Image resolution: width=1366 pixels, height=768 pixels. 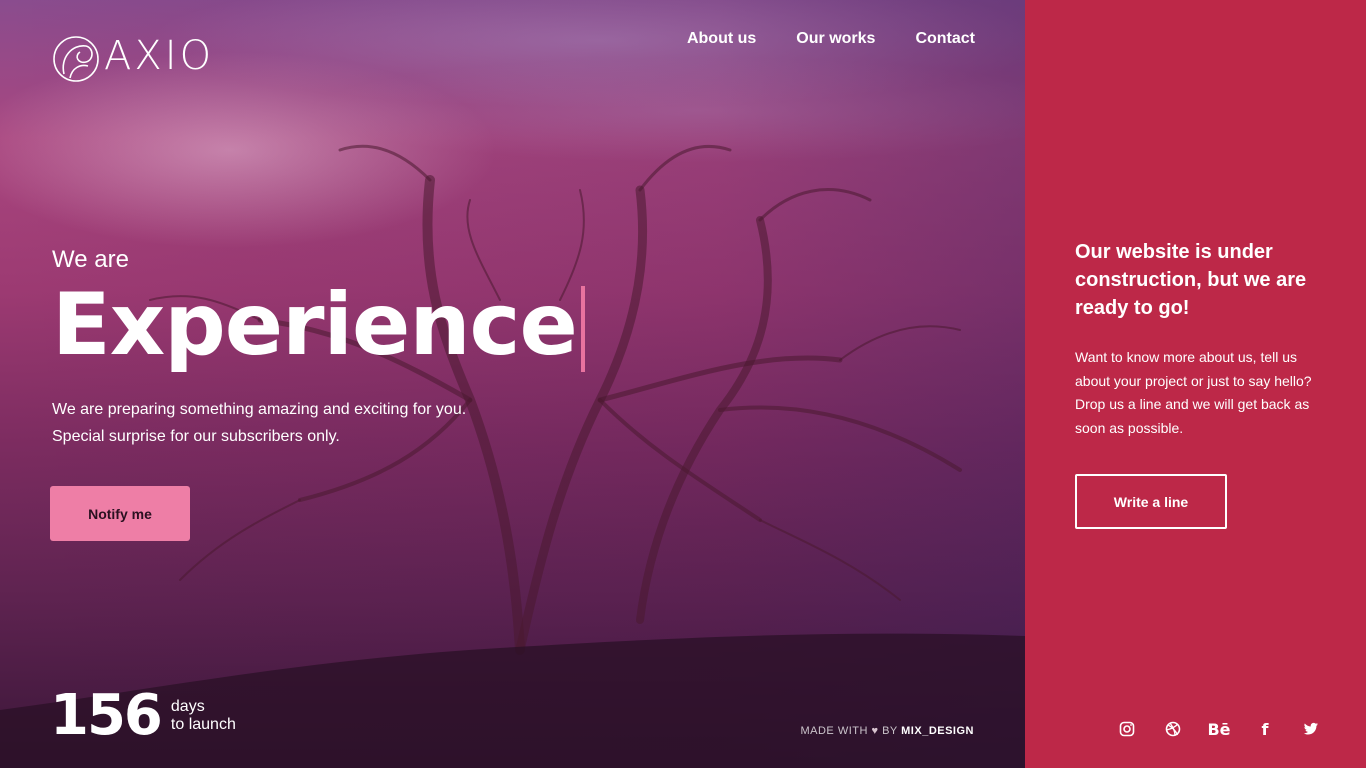 I want to click on typing-cursor, so click(x=582, y=329).